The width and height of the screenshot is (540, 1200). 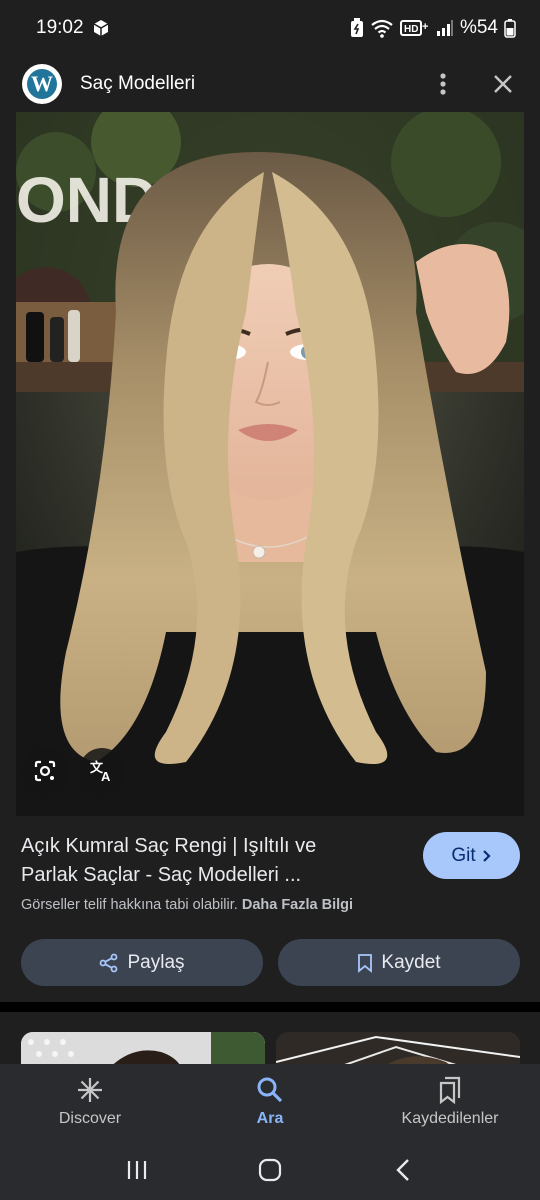 I want to click on svg-text: HD, so click(x=411, y=29).